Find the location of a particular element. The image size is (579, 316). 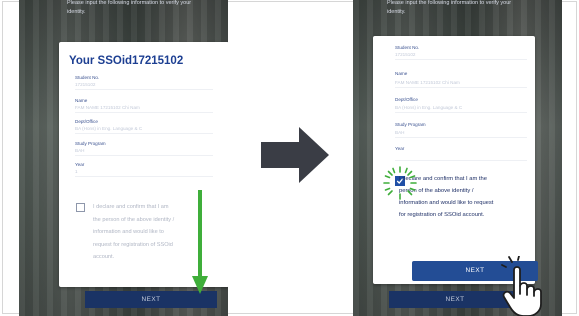

right-arrow-icon is located at coordinates (295, 155).